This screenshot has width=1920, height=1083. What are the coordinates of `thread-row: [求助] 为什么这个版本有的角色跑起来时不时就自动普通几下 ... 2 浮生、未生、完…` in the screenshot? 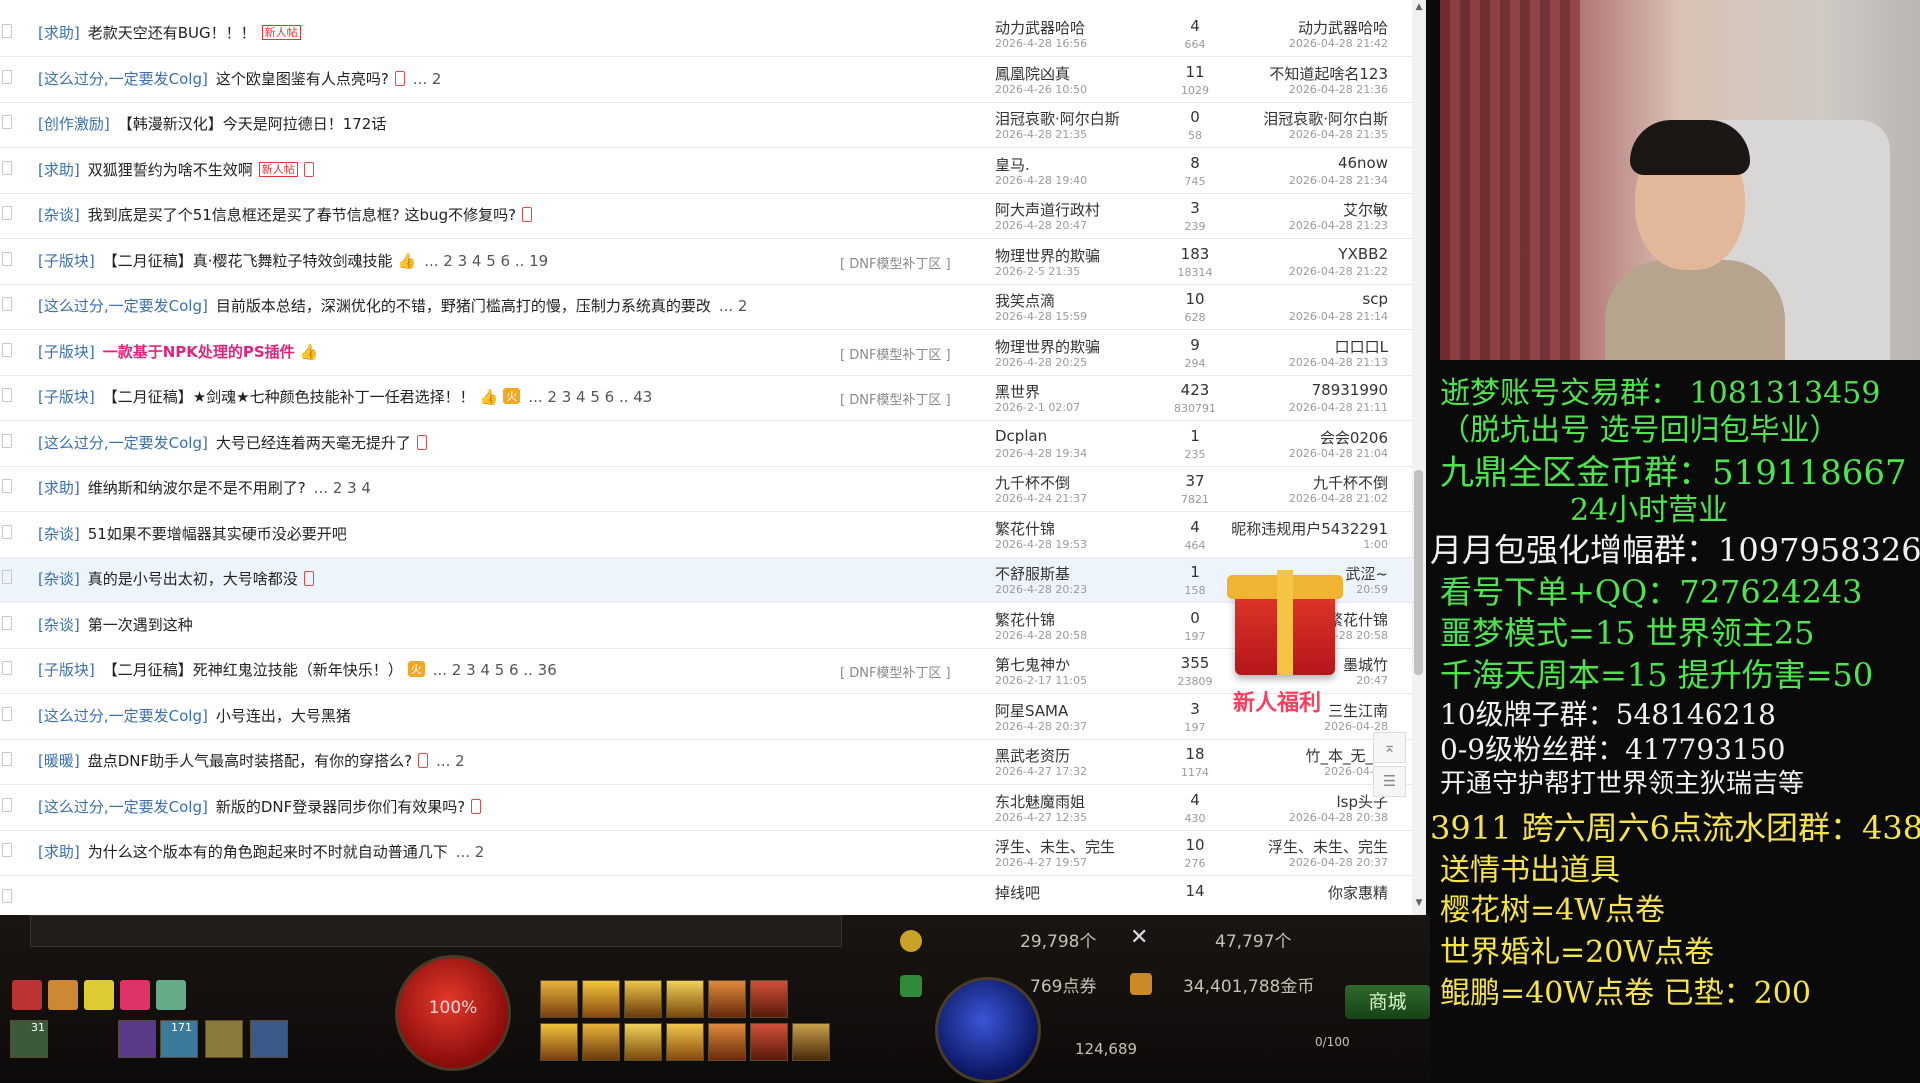 It's located at (706, 853).